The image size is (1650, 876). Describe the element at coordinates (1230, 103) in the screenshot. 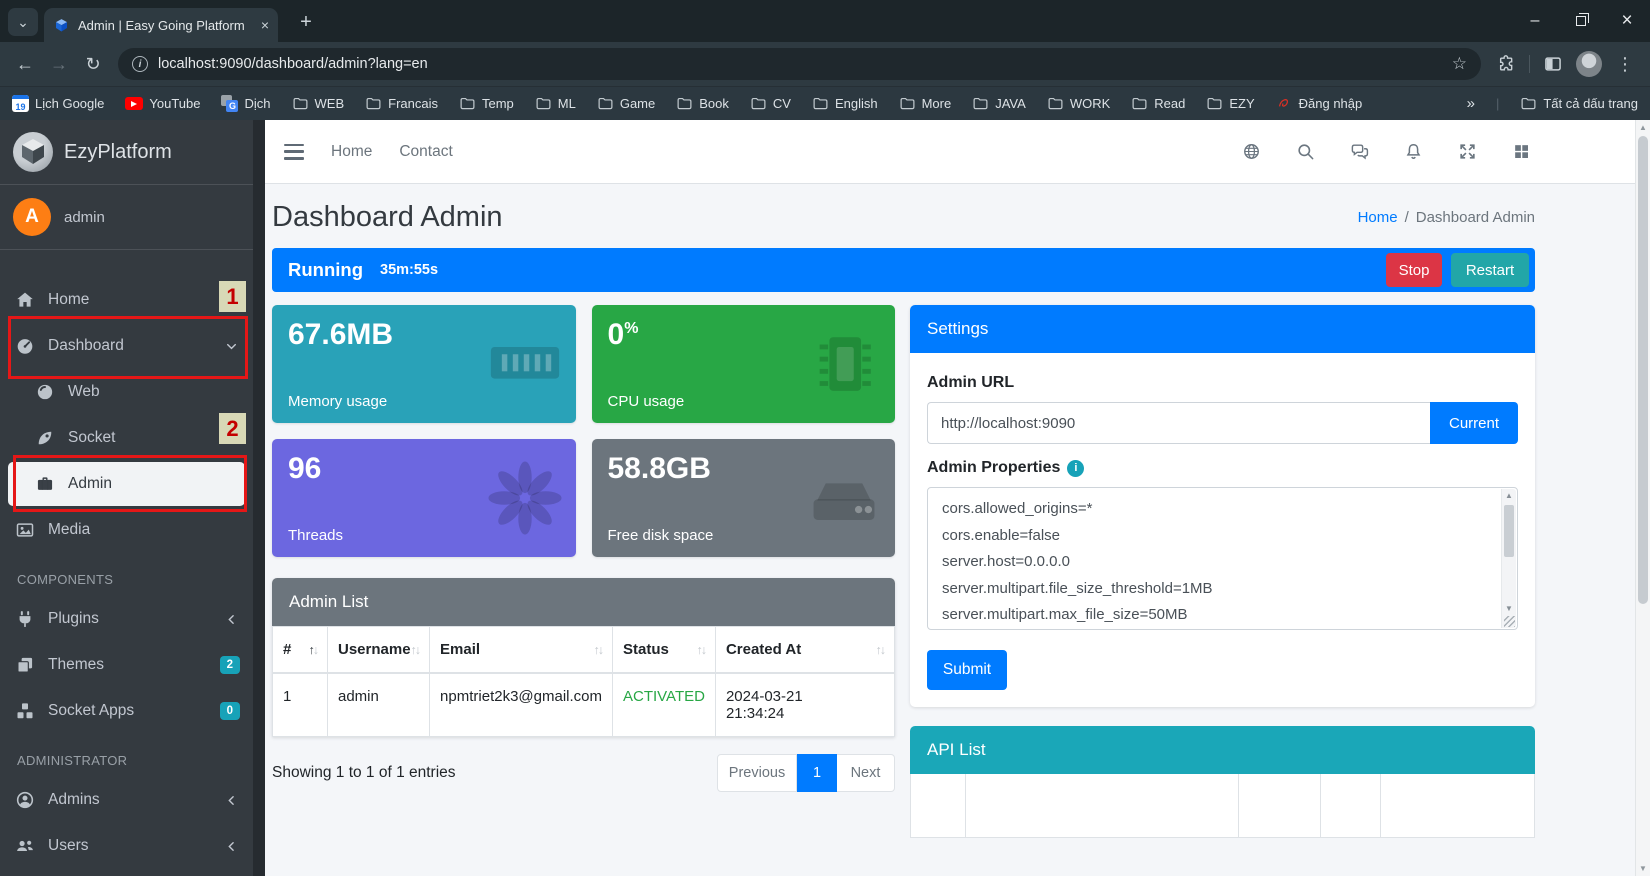

I see `bookmark-folder-ezy: EZY` at that location.